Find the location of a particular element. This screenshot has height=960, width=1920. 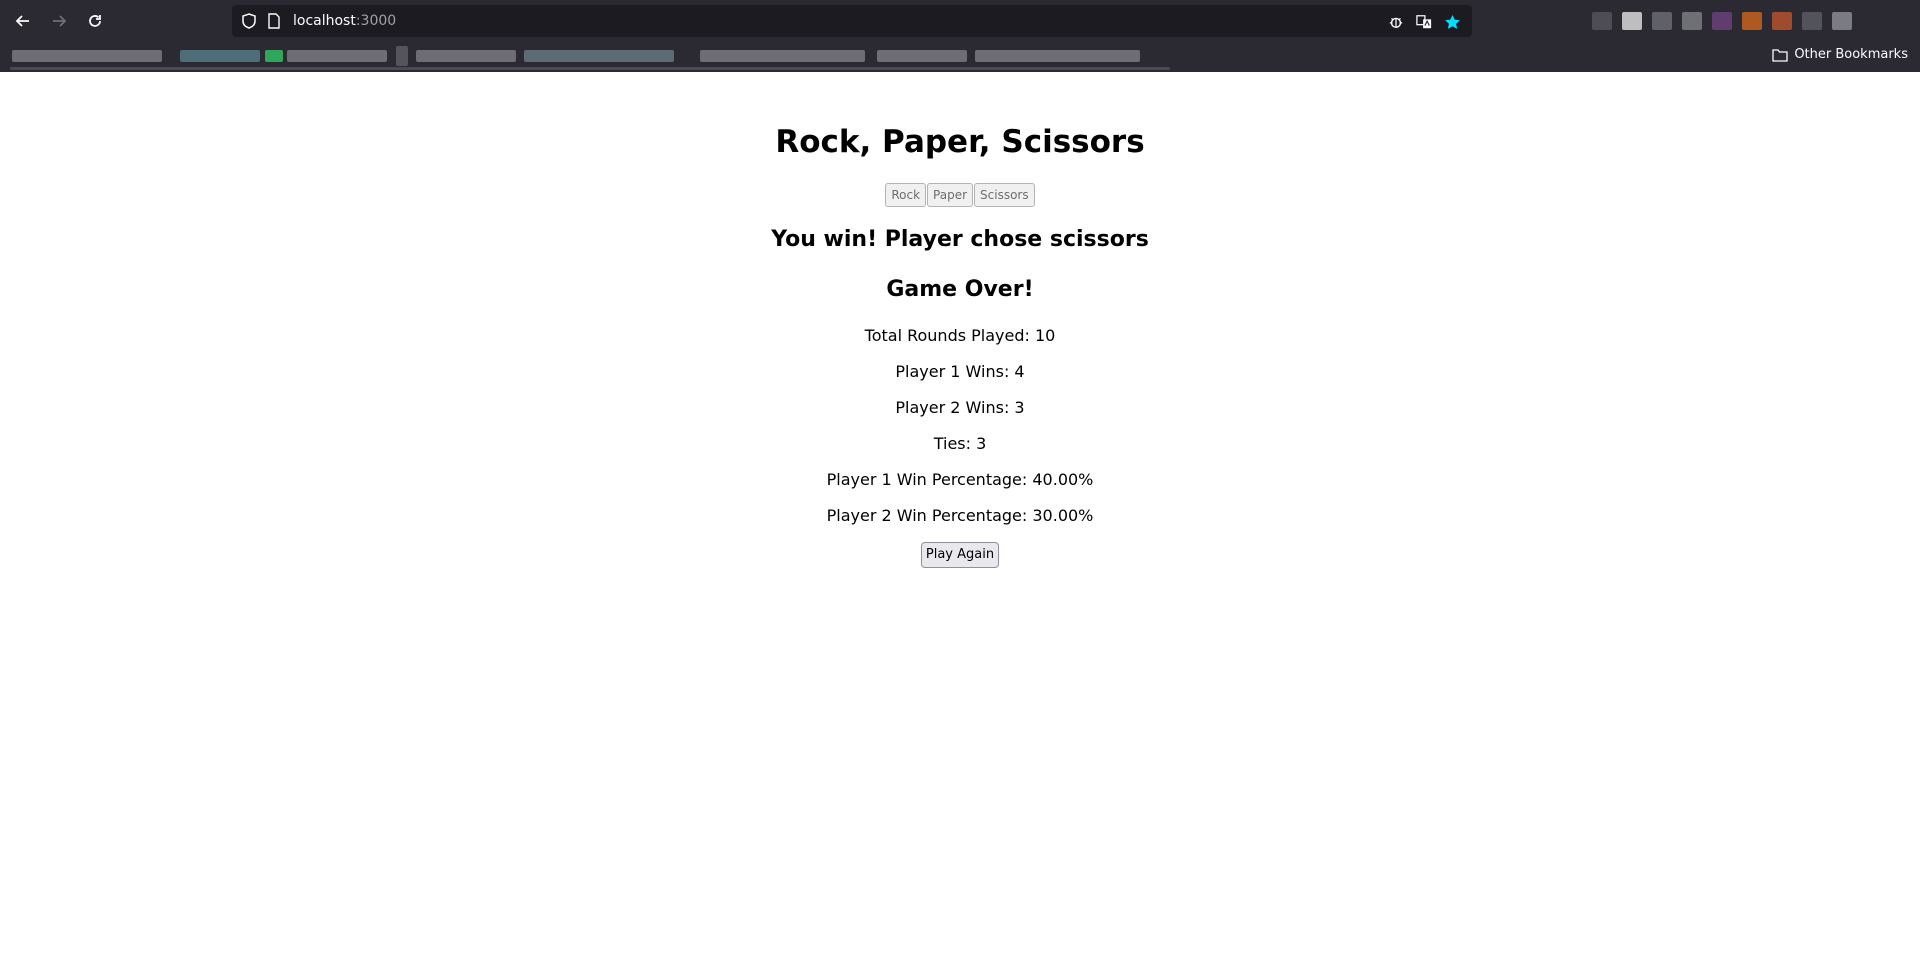

player1-win-percentage-stat: Player 1 Win Percentage: 40.00% is located at coordinates (960, 479).